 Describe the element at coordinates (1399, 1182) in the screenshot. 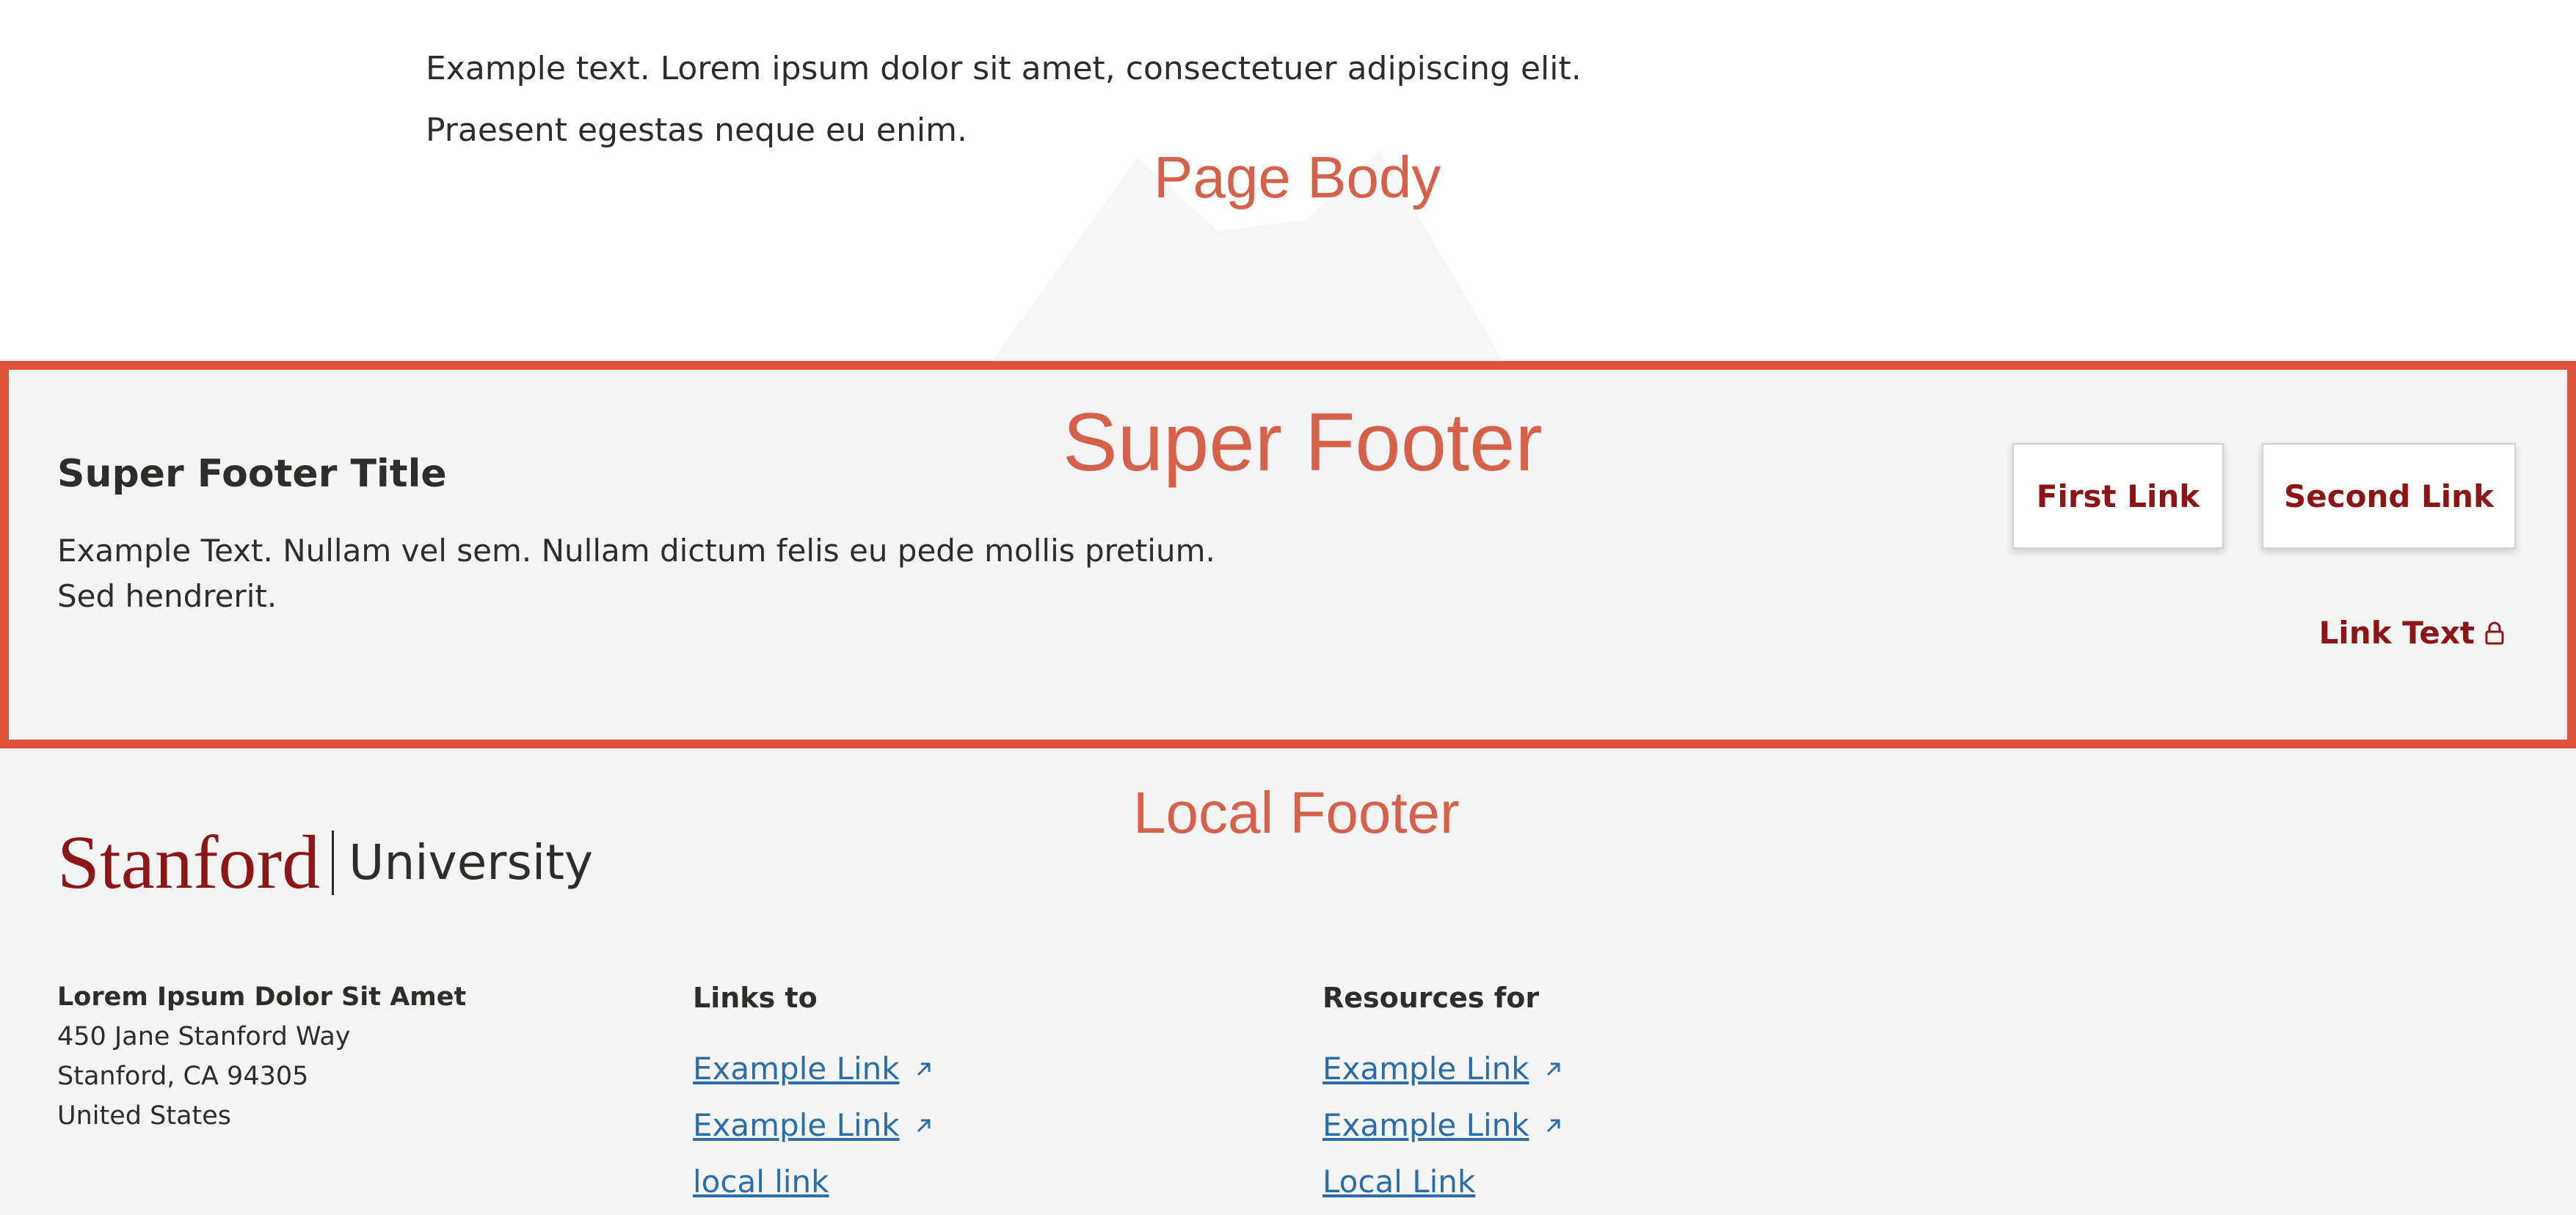

I see `link-label: Local Link` at that location.